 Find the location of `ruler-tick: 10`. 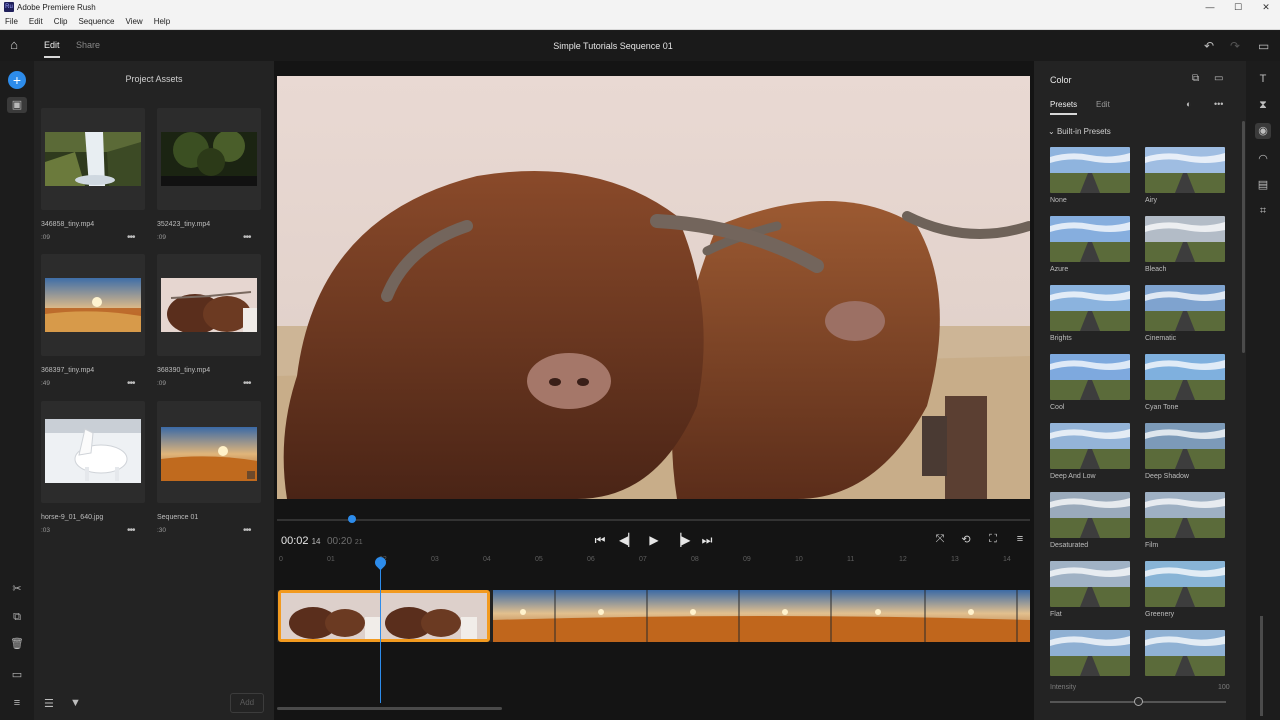

ruler-tick: 10 is located at coordinates (799, 559).